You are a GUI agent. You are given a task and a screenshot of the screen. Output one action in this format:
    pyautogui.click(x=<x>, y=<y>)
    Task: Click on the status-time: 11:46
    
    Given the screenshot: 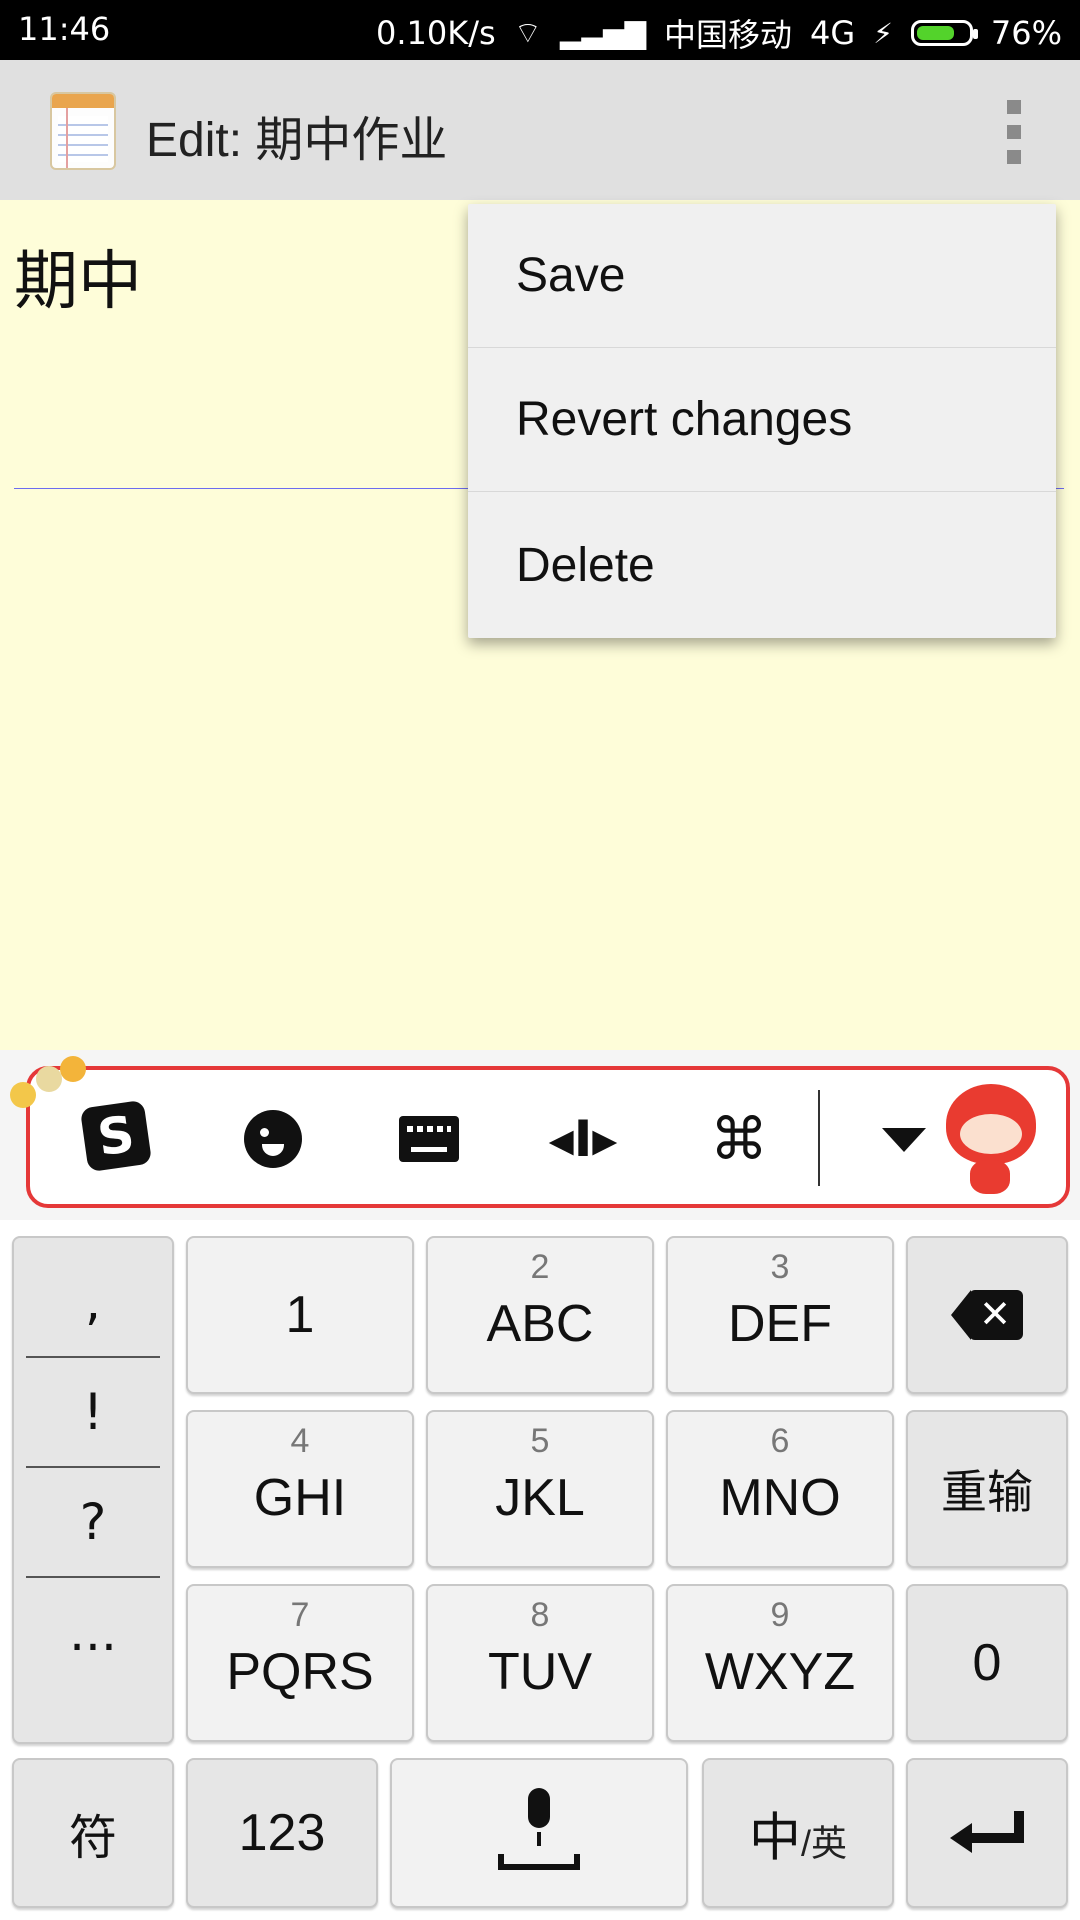 What is the action you would take?
    pyautogui.click(x=64, y=29)
    